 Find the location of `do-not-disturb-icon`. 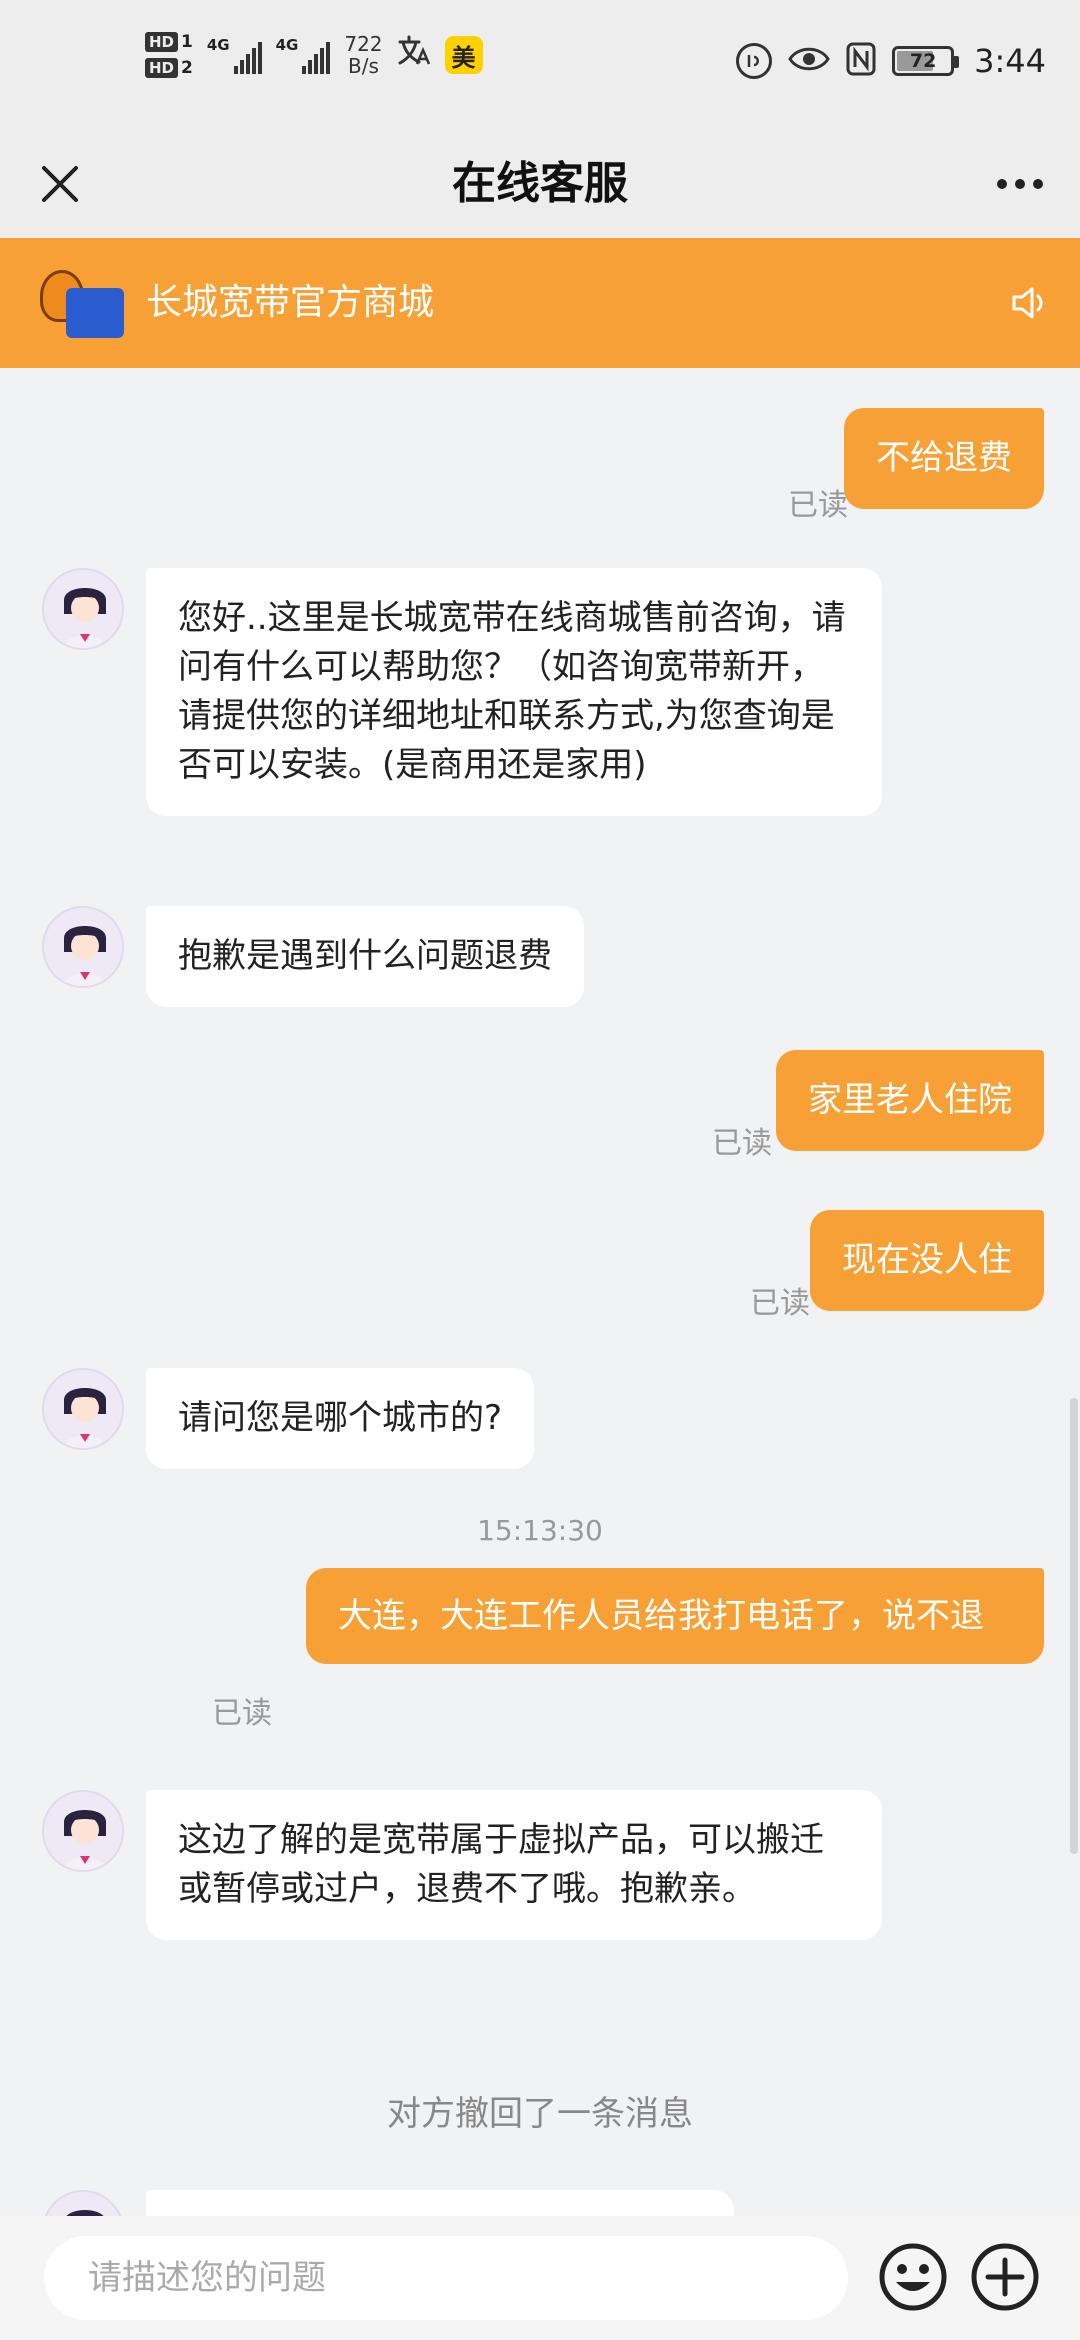

do-not-disturb-icon is located at coordinates (754, 61).